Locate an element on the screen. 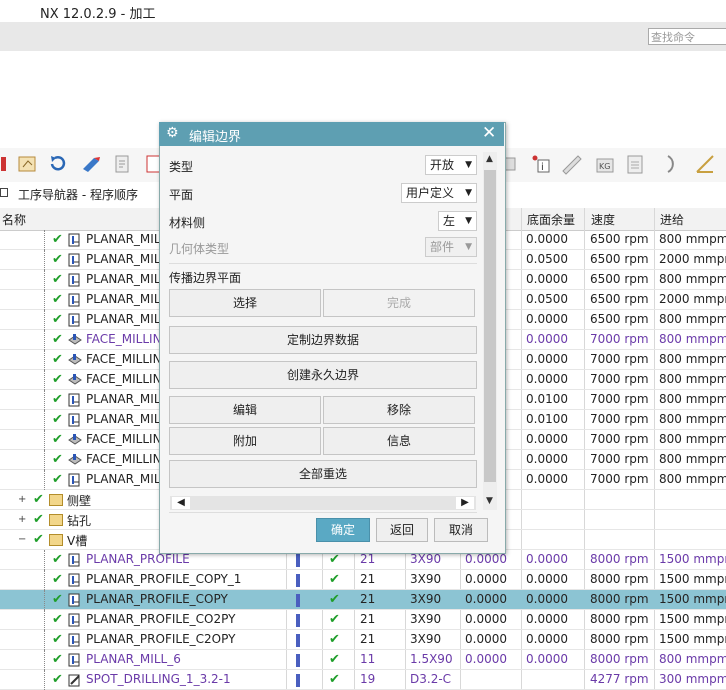 This screenshot has width=726, height=690. create-permanent-boundary-button: 创建永久边界 is located at coordinates (323, 375).